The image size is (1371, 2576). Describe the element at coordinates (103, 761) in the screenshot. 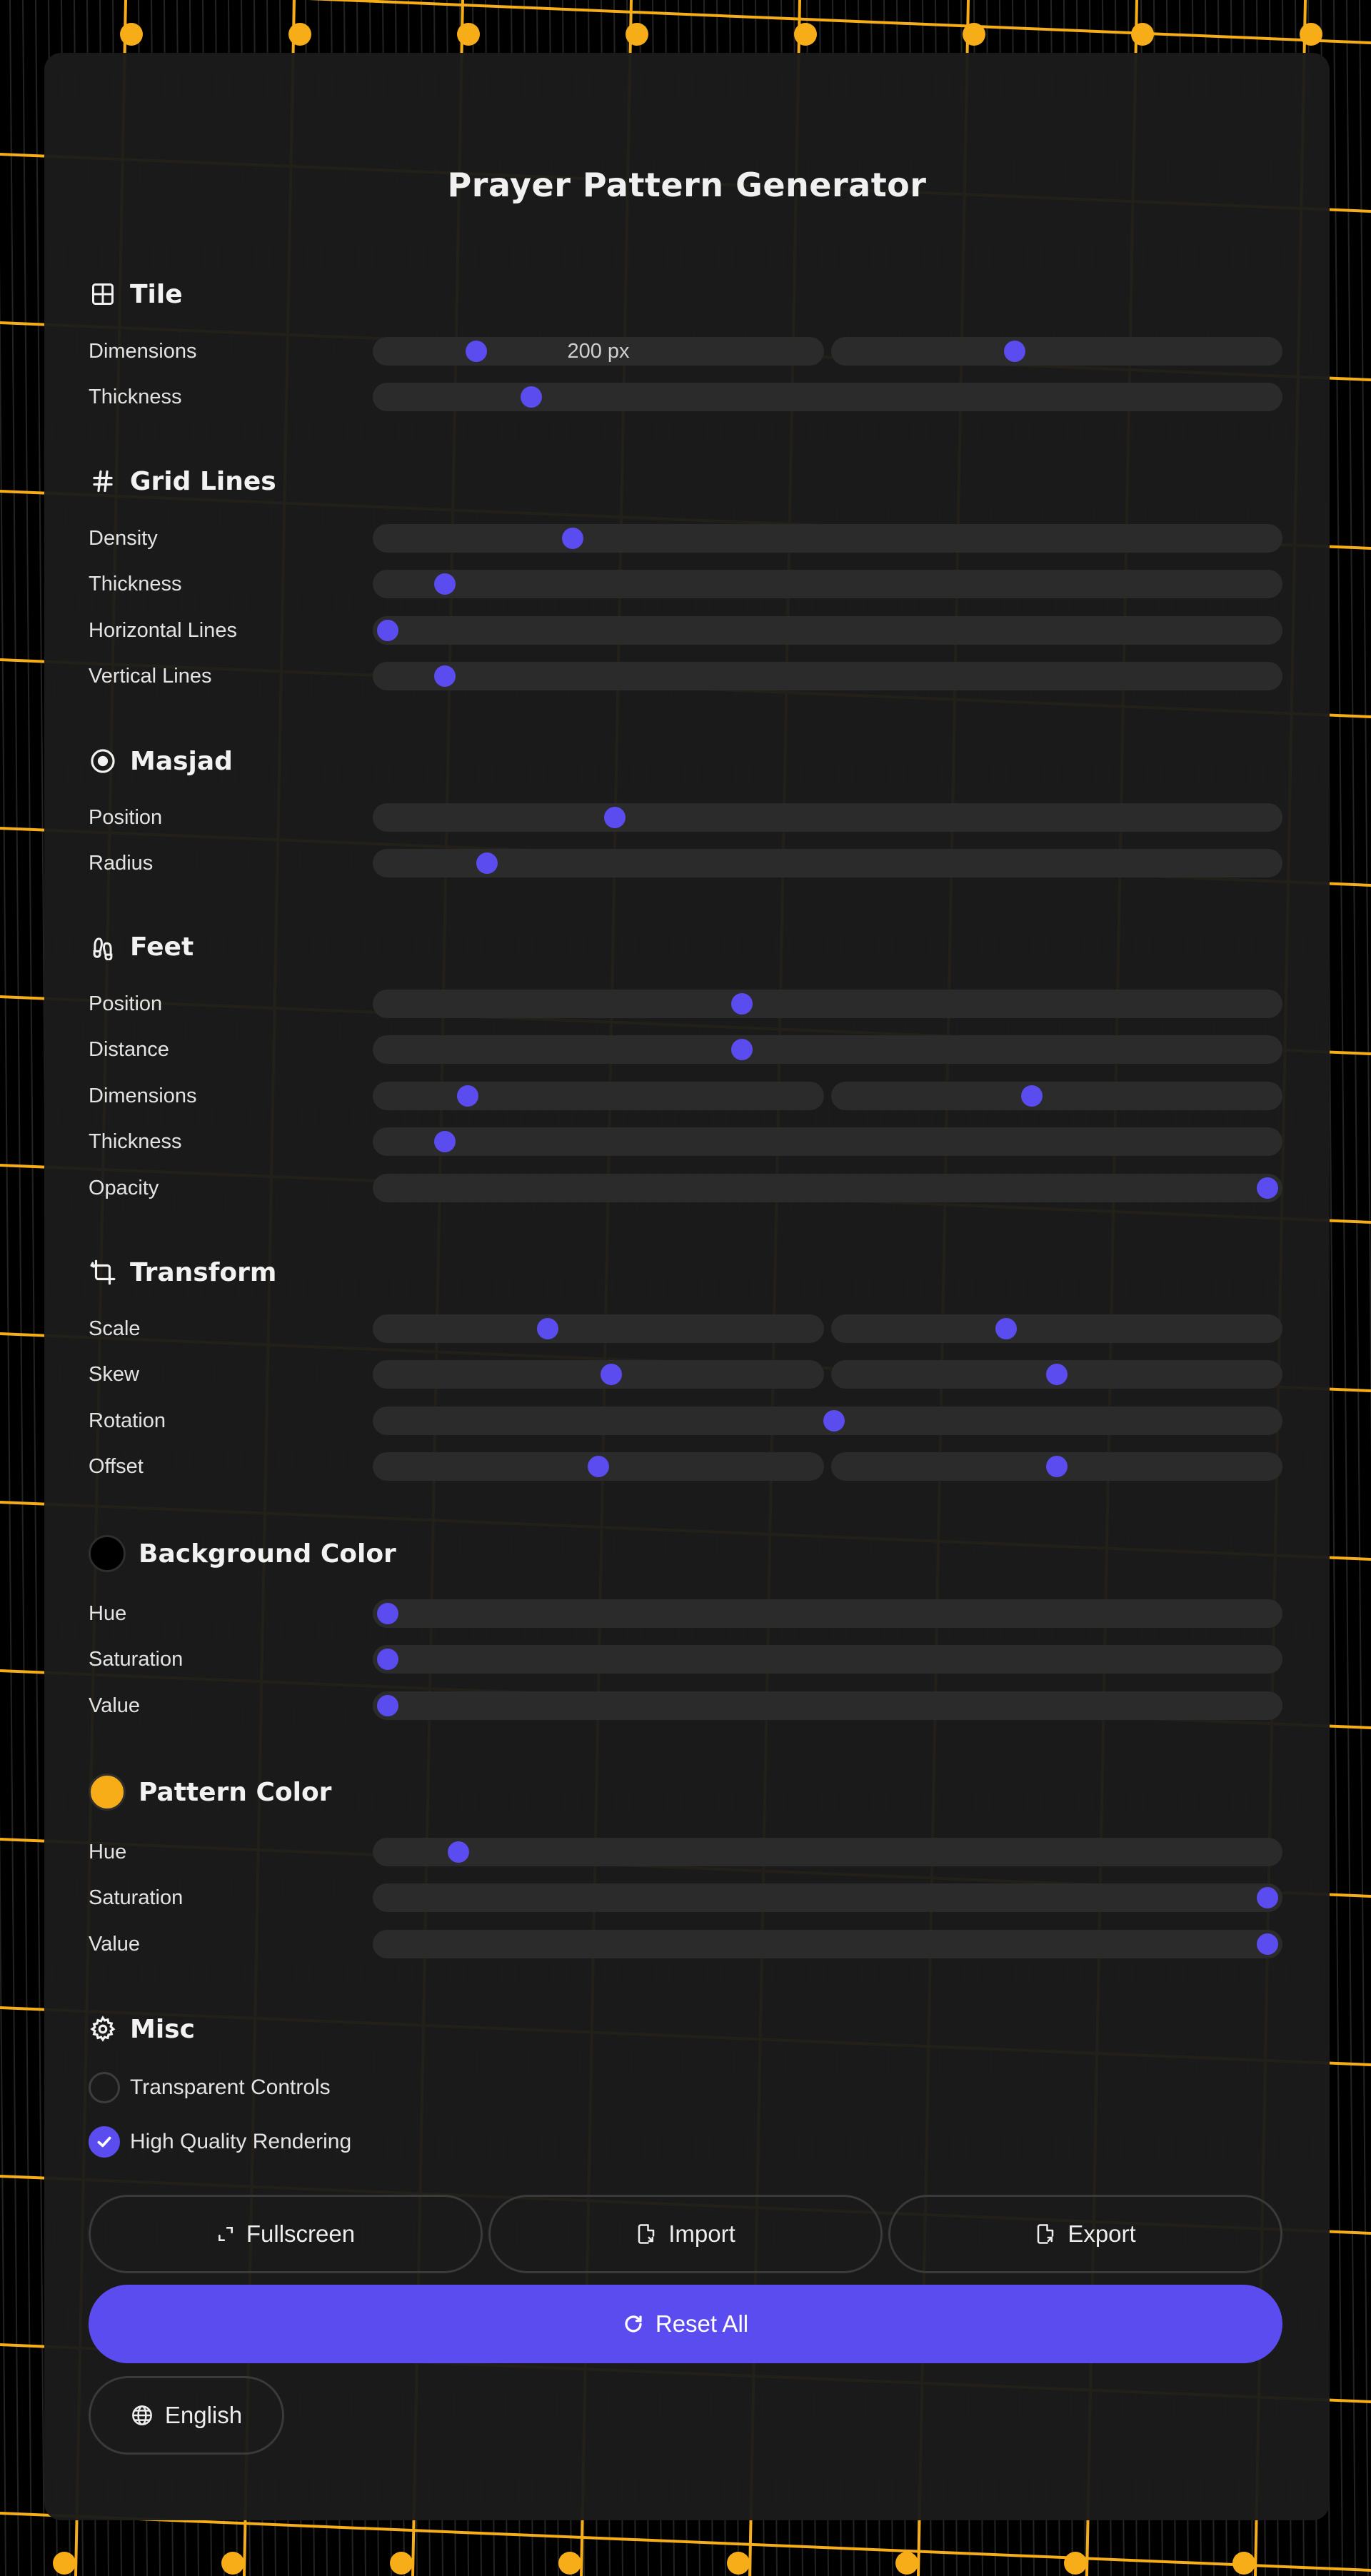

I see `target-icon` at that location.